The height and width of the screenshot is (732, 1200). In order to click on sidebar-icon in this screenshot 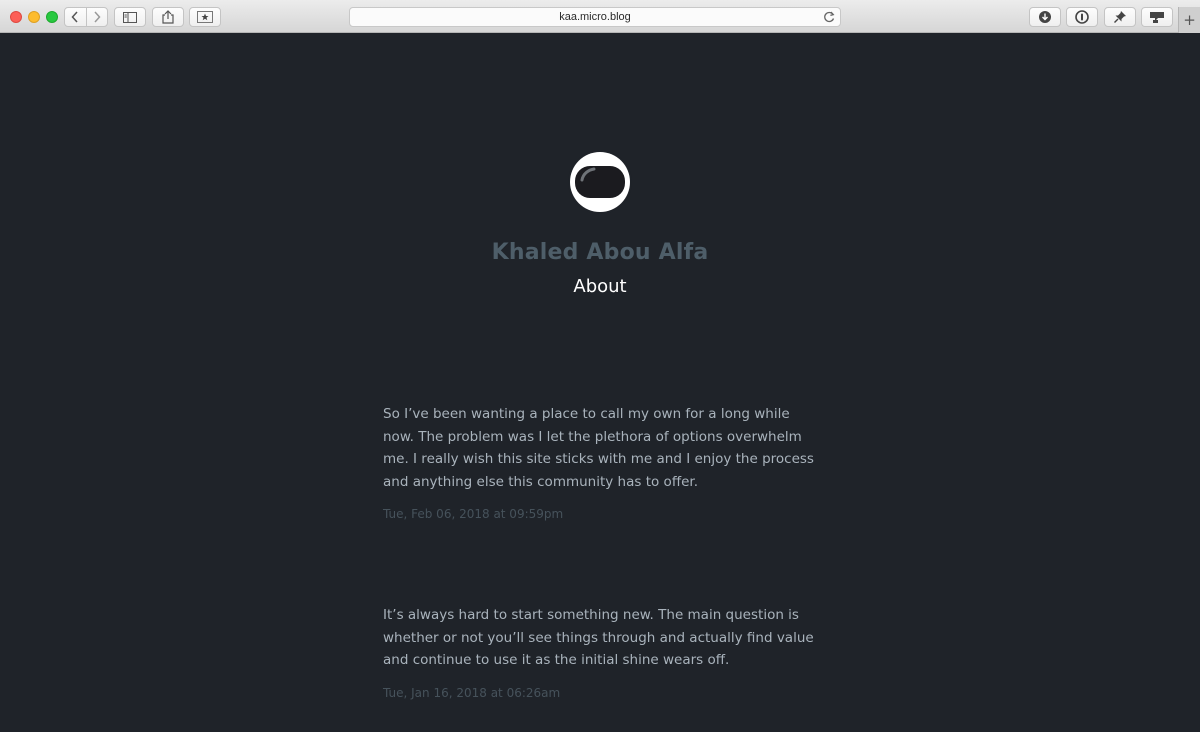, I will do `click(130, 17)`.